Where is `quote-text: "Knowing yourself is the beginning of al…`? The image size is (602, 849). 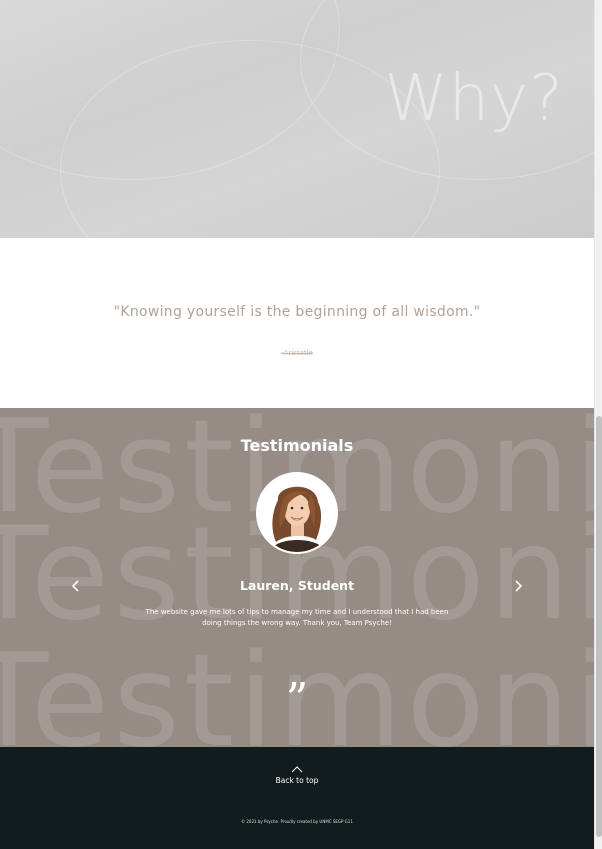
quote-text: "Knowing yourself is the beginning of al… is located at coordinates (297, 312).